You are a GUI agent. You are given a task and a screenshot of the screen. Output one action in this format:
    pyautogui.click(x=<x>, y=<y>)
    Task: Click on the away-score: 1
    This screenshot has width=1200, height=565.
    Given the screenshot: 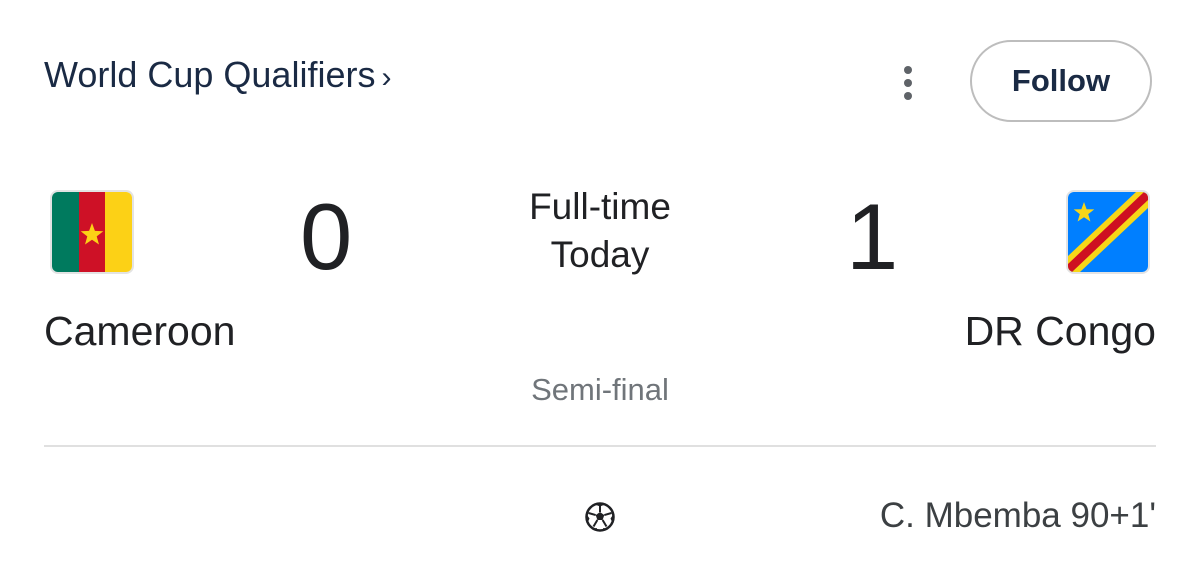 What is the action you would take?
    pyautogui.click(x=872, y=236)
    